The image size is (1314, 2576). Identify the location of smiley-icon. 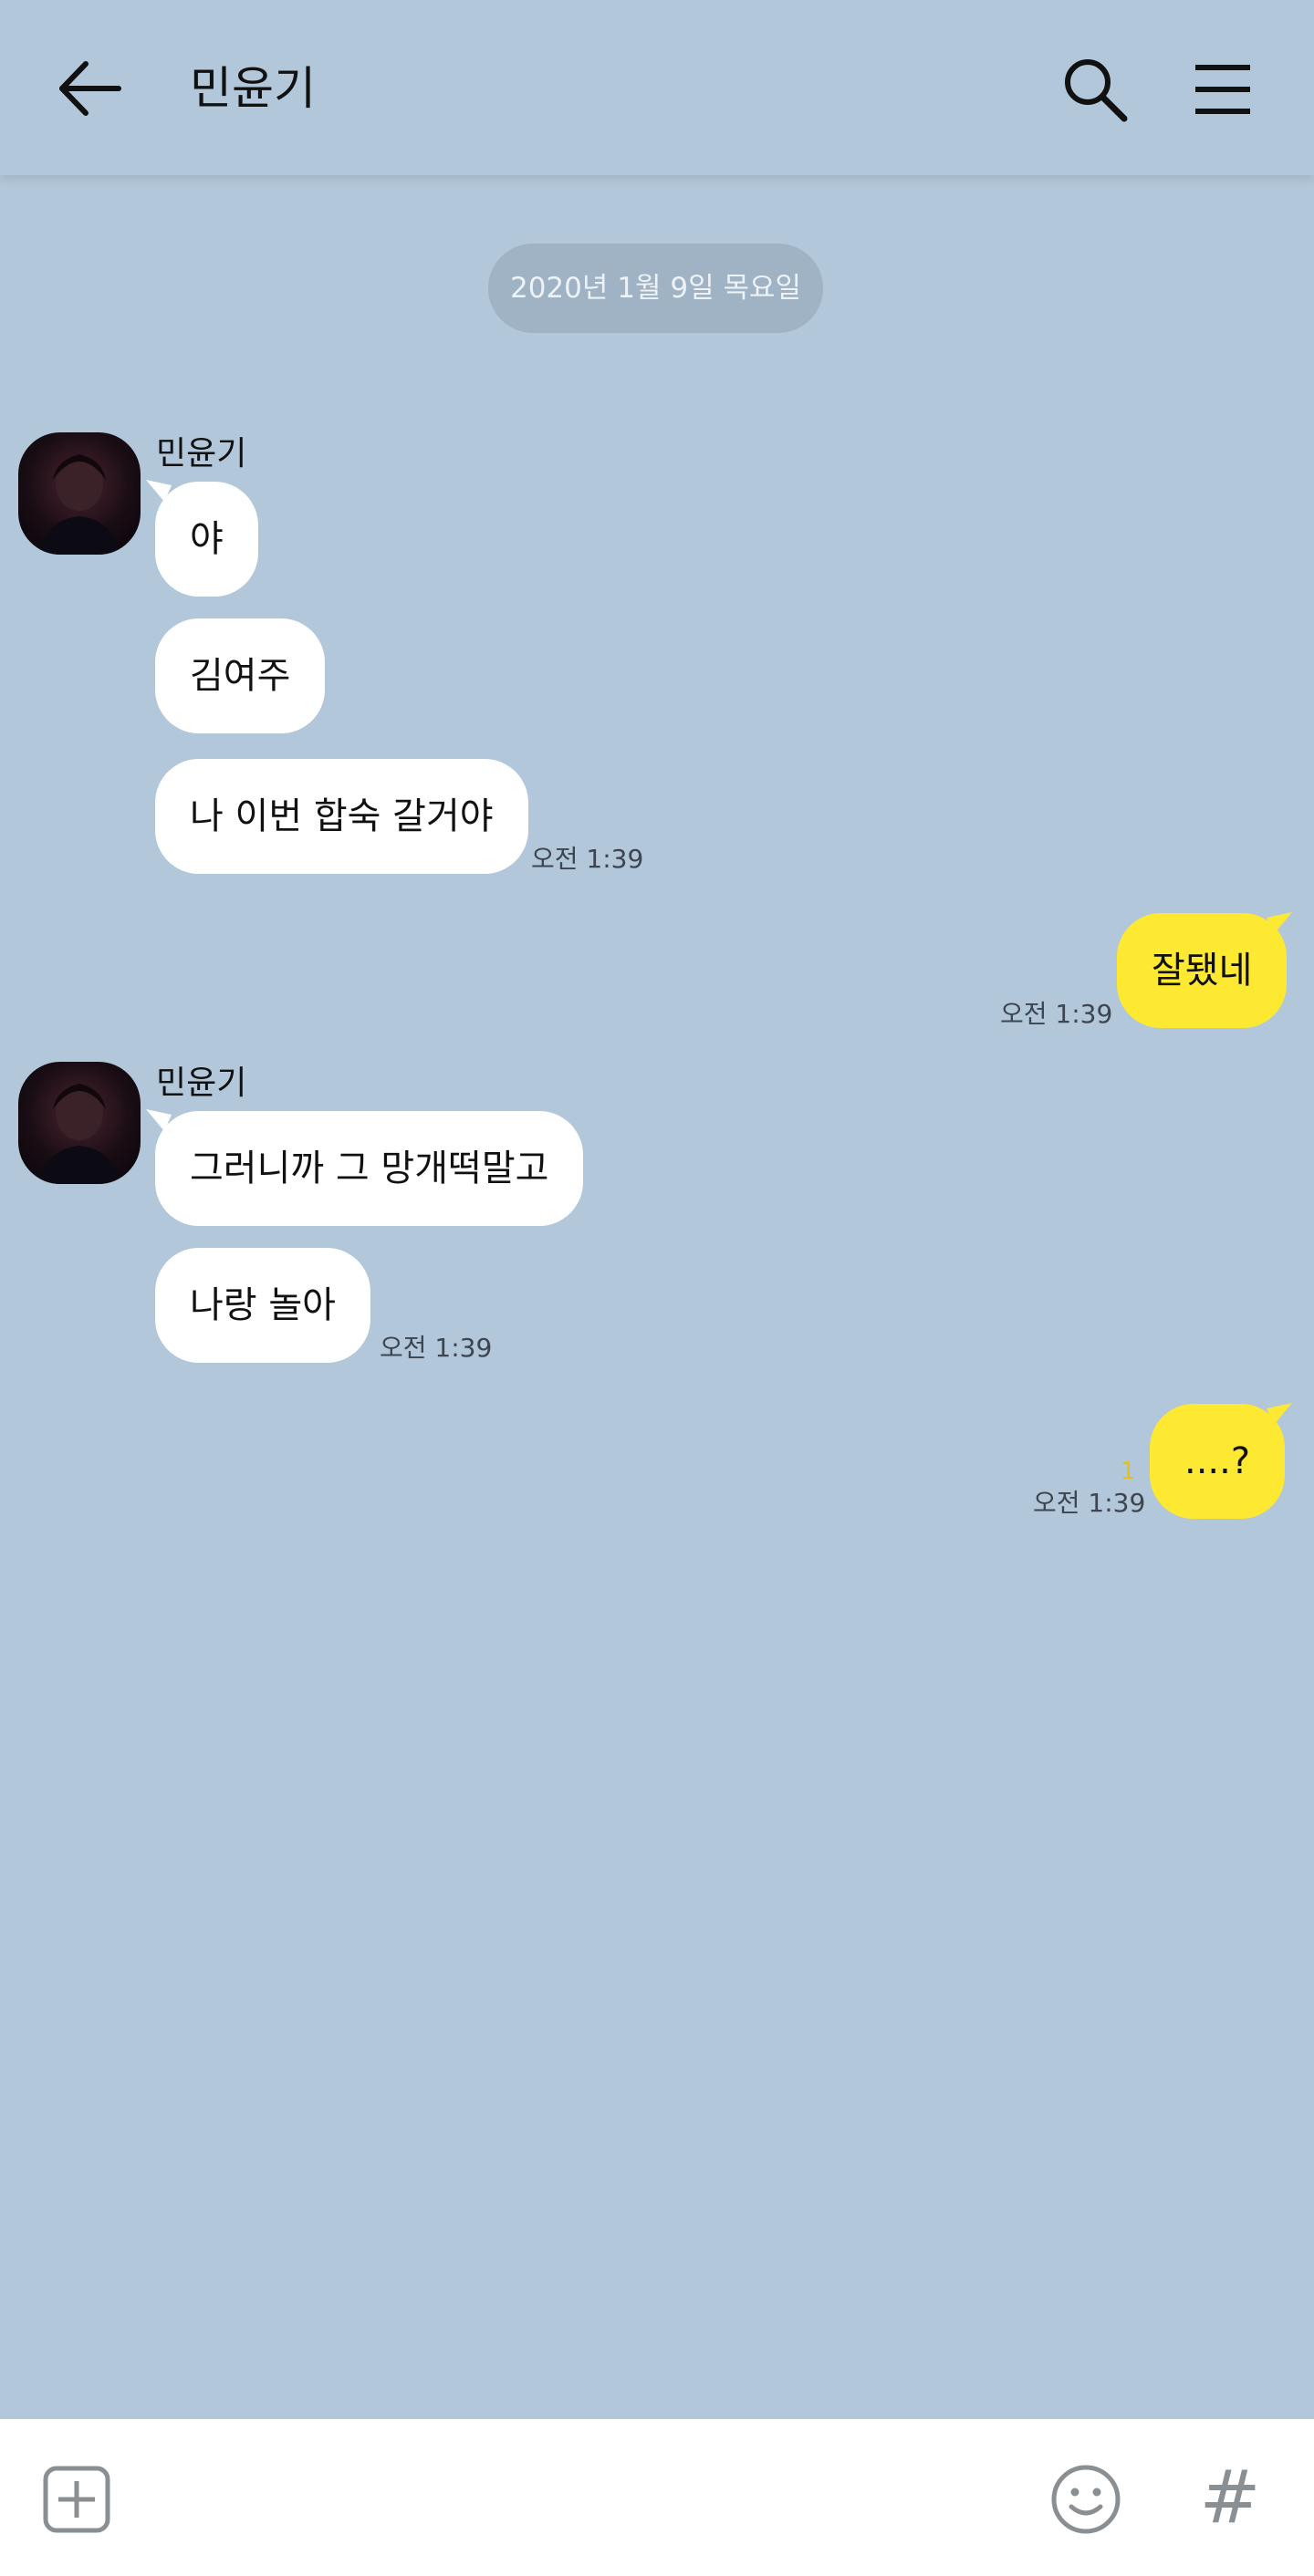
(1086, 2499).